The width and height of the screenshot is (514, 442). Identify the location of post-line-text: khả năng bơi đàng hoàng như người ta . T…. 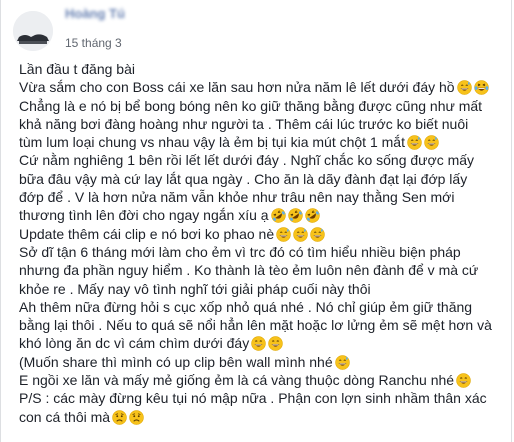
(244, 123).